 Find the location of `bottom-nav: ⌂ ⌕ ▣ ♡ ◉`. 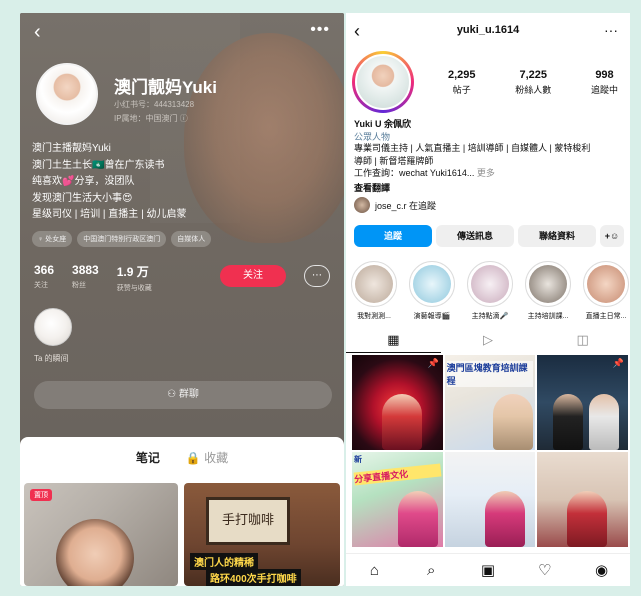

bottom-nav: ⌂ ⌕ ▣ ♡ ◉ is located at coordinates (488, 569).